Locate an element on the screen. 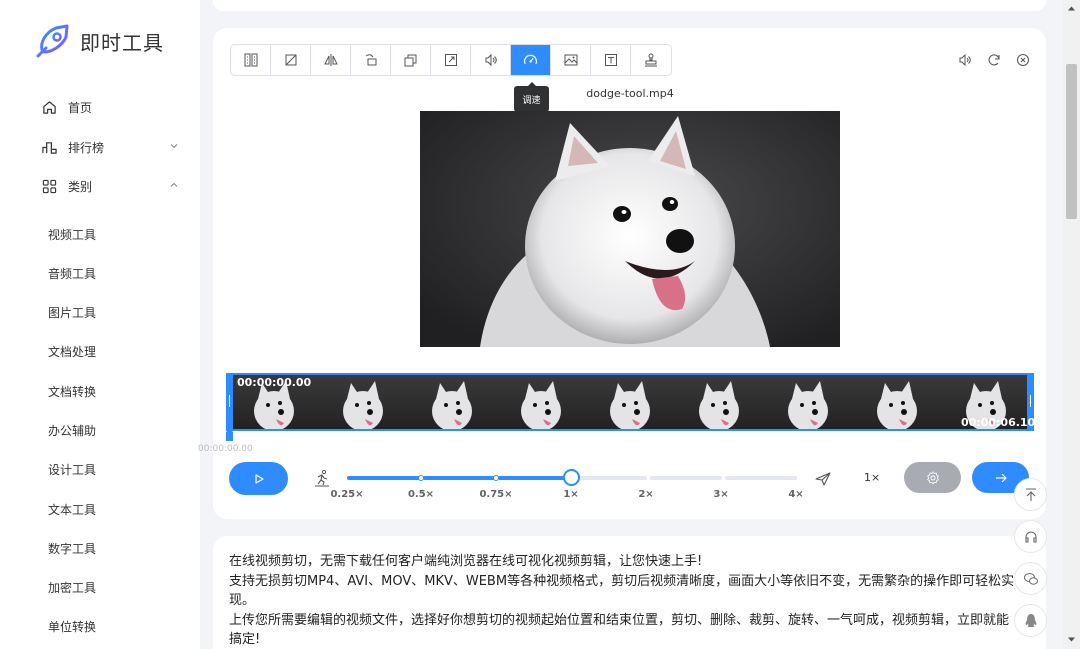  category-item-audio-tools: 音频工具 is located at coordinates (72, 273).